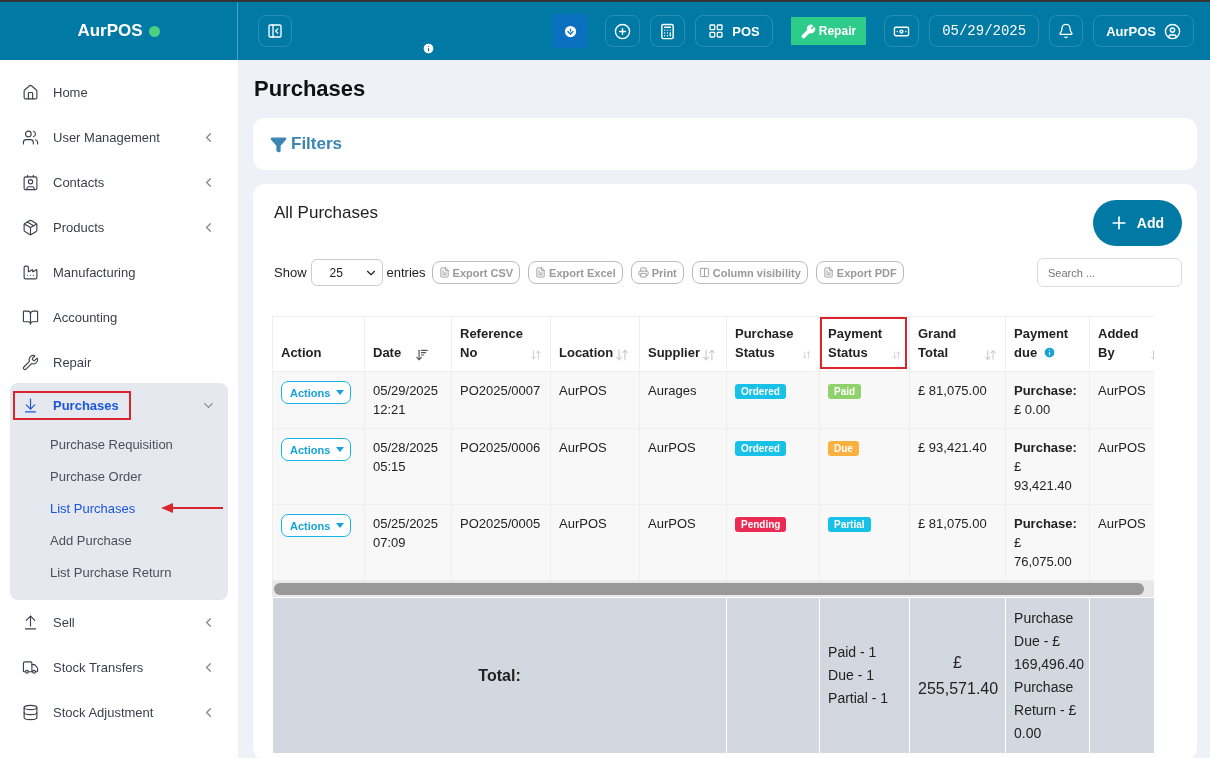 The height and width of the screenshot is (758, 1210). I want to click on status-badge: Pending, so click(761, 524).